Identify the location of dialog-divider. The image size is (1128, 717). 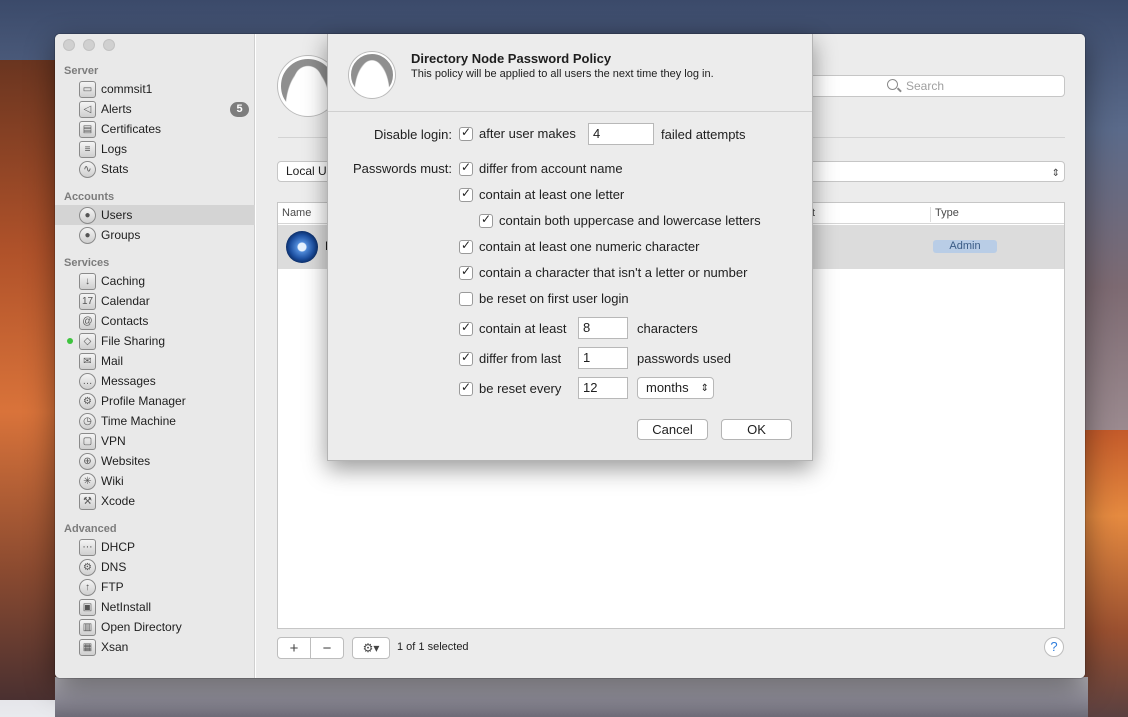
(570, 111).